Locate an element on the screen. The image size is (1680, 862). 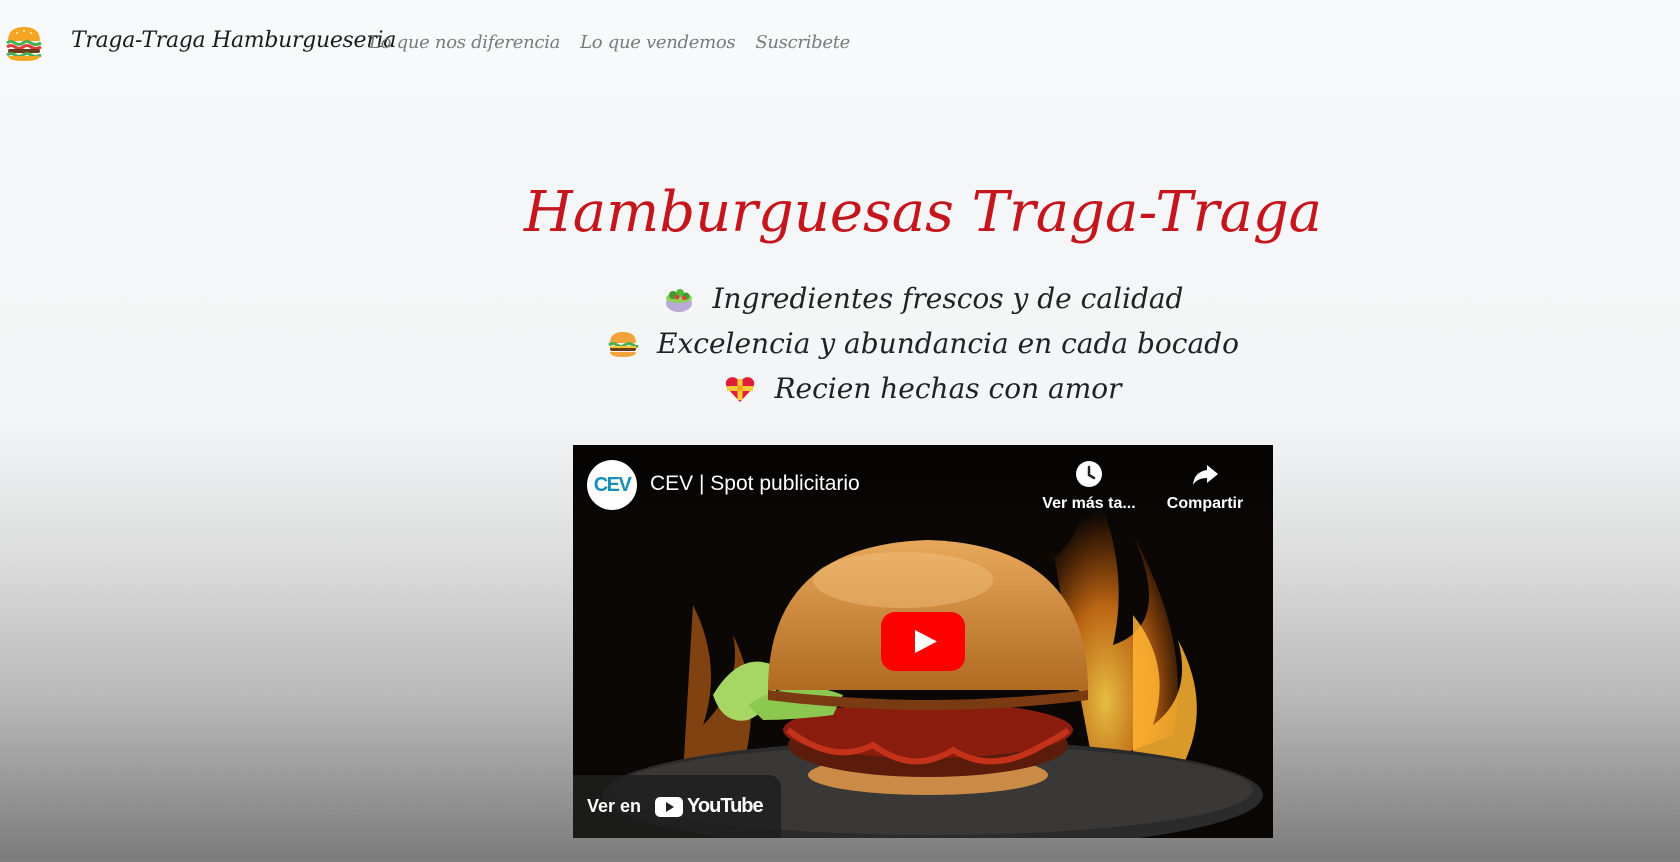
feature-item: Ingredientes frescos y de calidad is located at coordinates (840, 298).